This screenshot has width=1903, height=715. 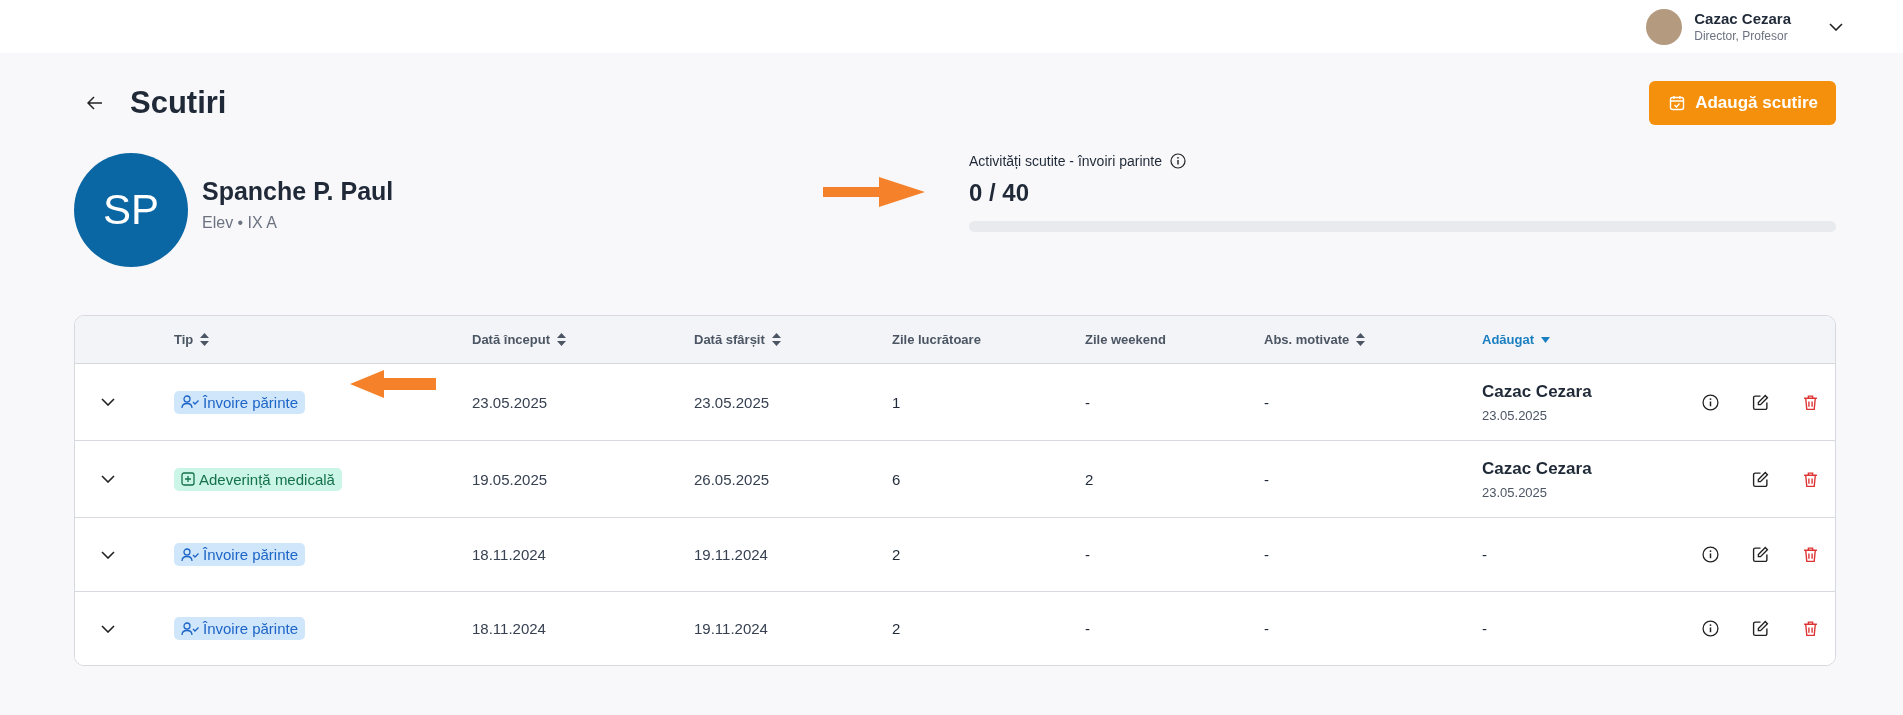 I want to click on student-name: Spanche P. Paul, so click(x=298, y=191).